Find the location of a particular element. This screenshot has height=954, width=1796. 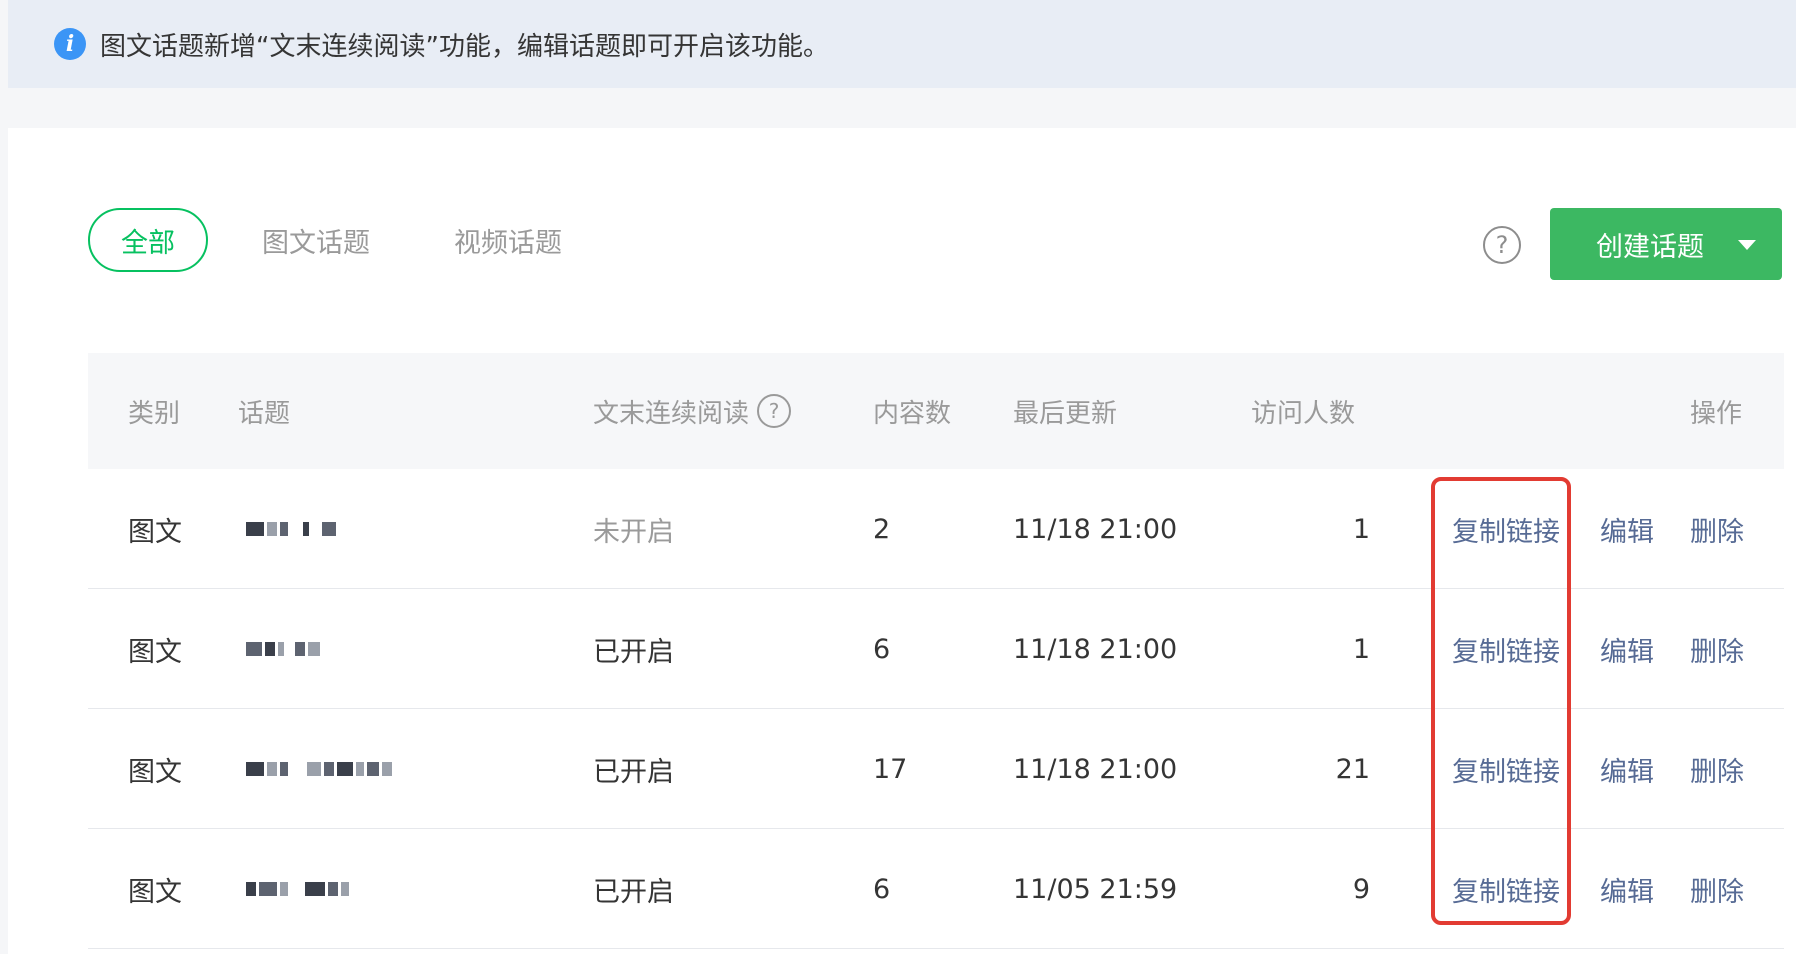

row-content-count: 2 is located at coordinates (882, 529).